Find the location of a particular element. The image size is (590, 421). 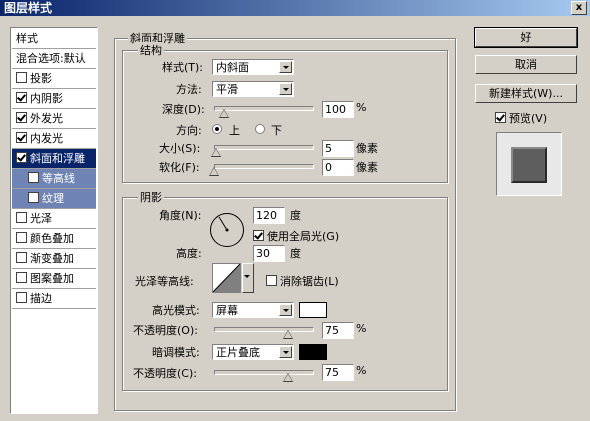

sidebar-item: 混合选项:默认 is located at coordinates (54, 59).